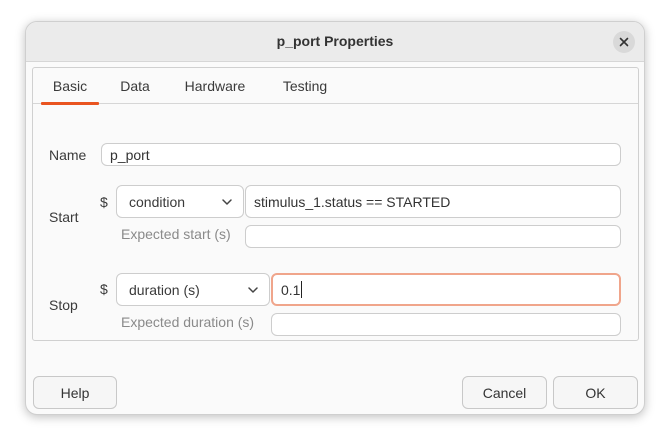 The width and height of the screenshot is (670, 444). What do you see at coordinates (75, 392) in the screenshot?
I see `help-button: Help` at bounding box center [75, 392].